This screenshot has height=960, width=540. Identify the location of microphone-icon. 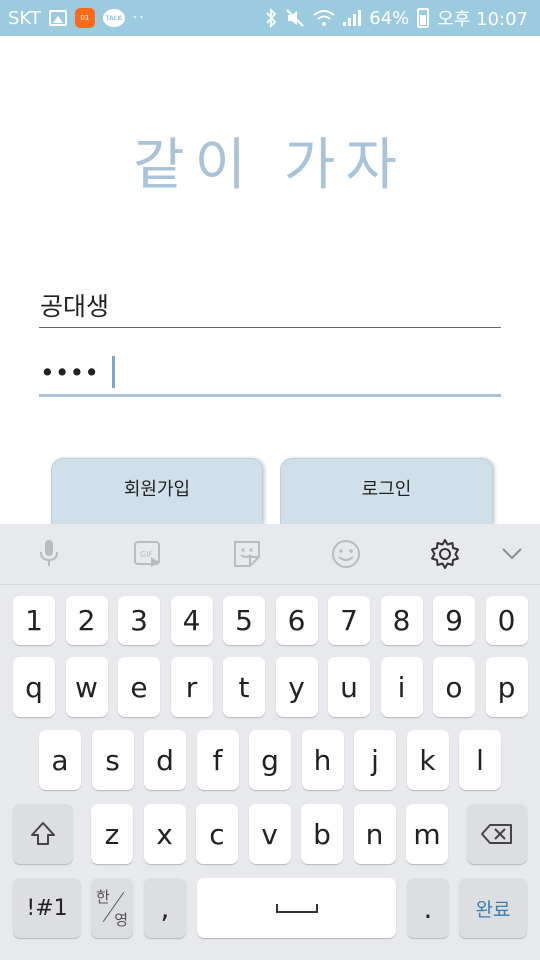
(49, 554).